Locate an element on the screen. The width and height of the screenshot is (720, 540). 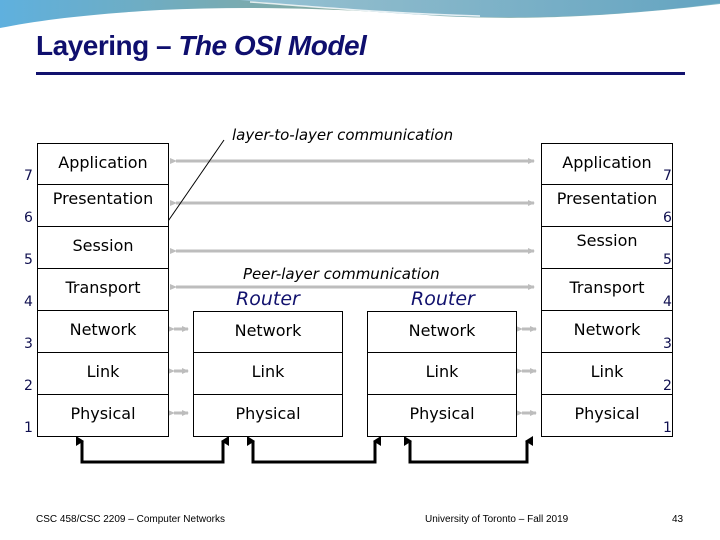
router-2-stack: Network Link Physical is located at coordinates (442, 374).